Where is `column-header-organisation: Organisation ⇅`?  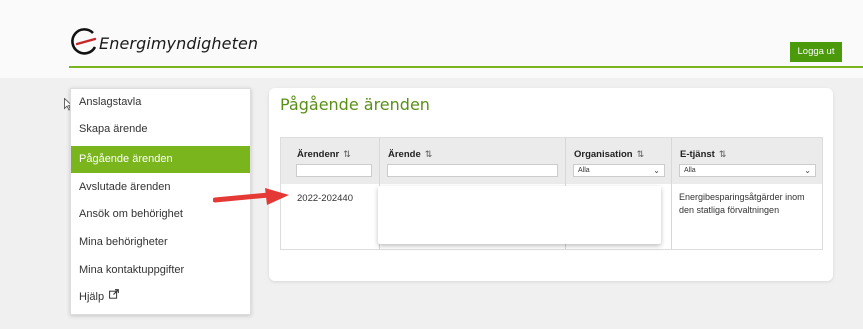 column-header-organisation: Organisation ⇅ is located at coordinates (609, 154).